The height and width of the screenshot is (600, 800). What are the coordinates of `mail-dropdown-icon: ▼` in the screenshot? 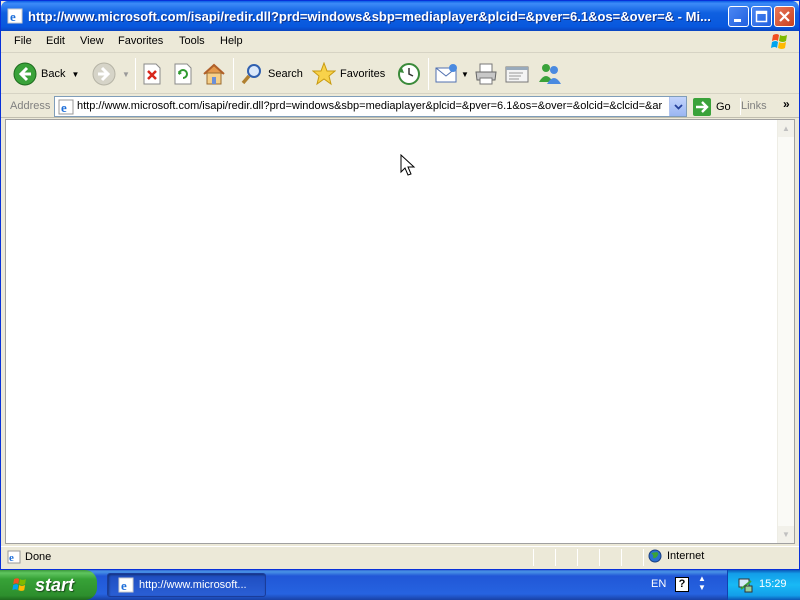 It's located at (465, 74).